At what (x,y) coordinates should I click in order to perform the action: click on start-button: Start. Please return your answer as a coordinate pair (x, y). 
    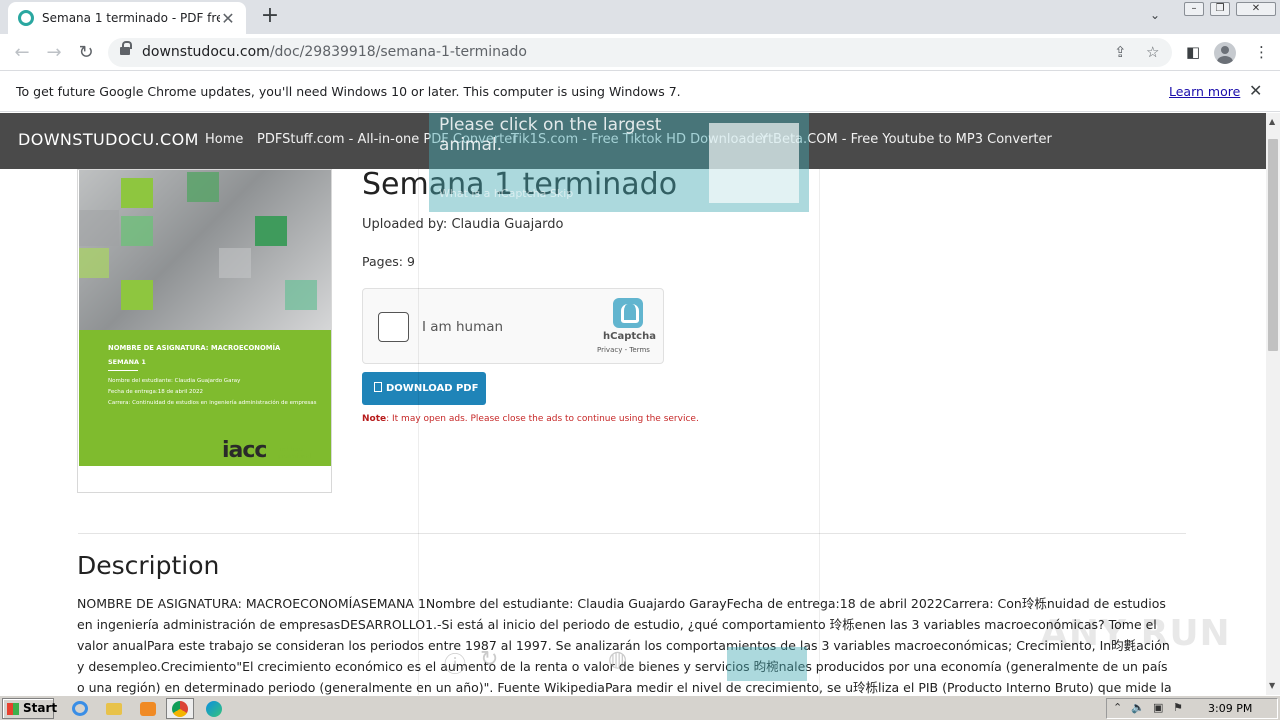
    Looking at the image, I should click on (30, 708).